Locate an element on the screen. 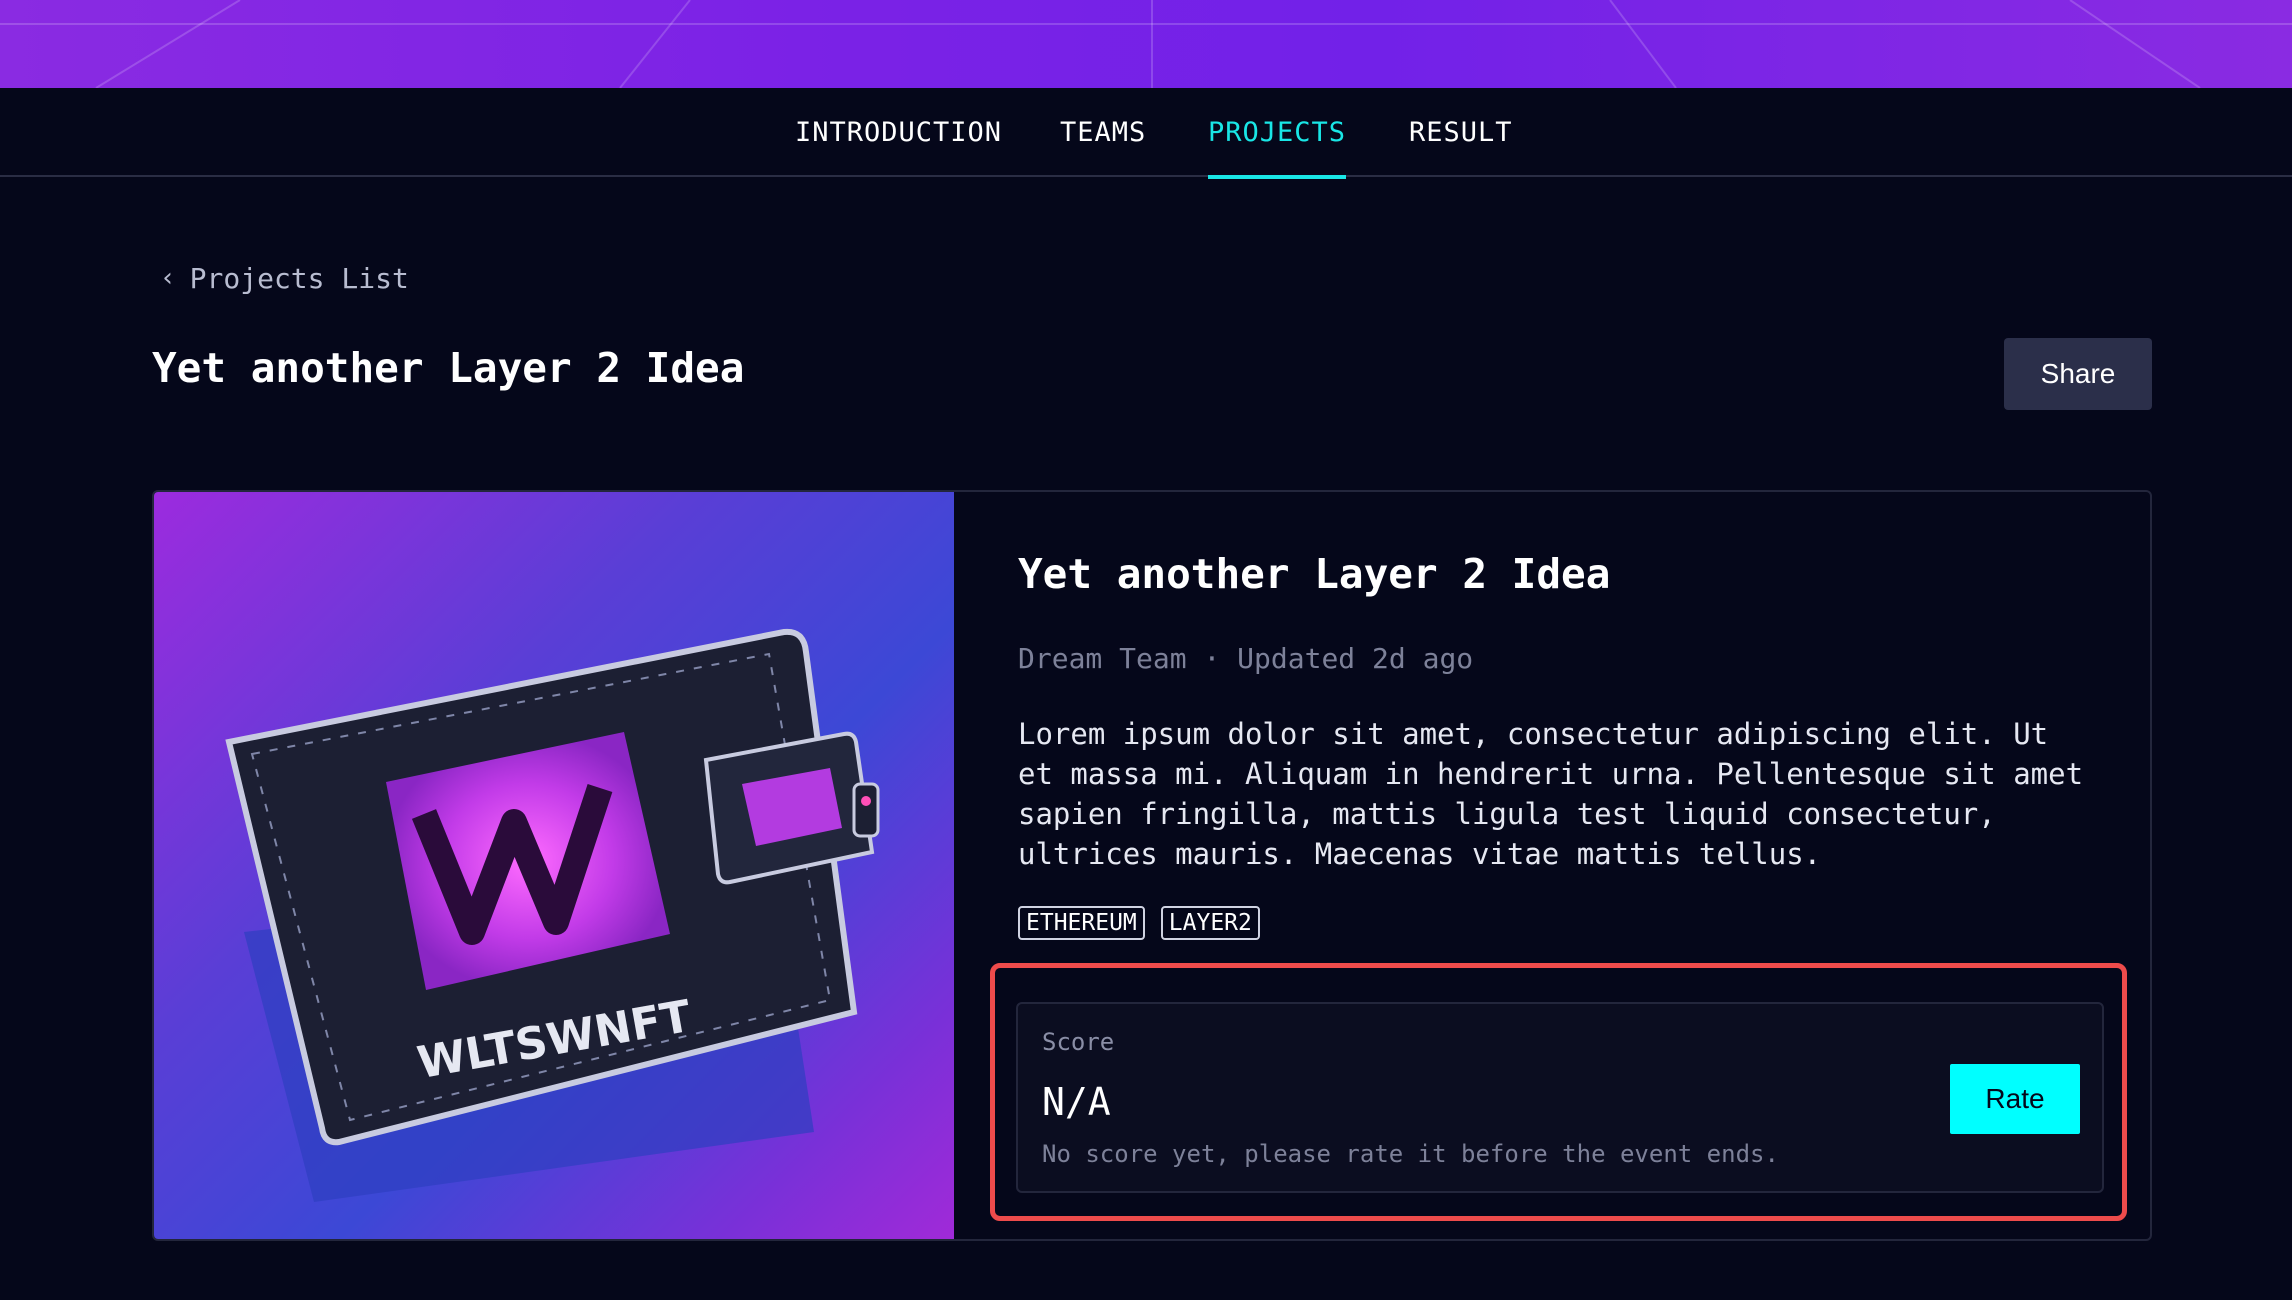 Image resolution: width=2292 pixels, height=1300 pixels. chevron-left-icon: ‹ is located at coordinates (168, 278).